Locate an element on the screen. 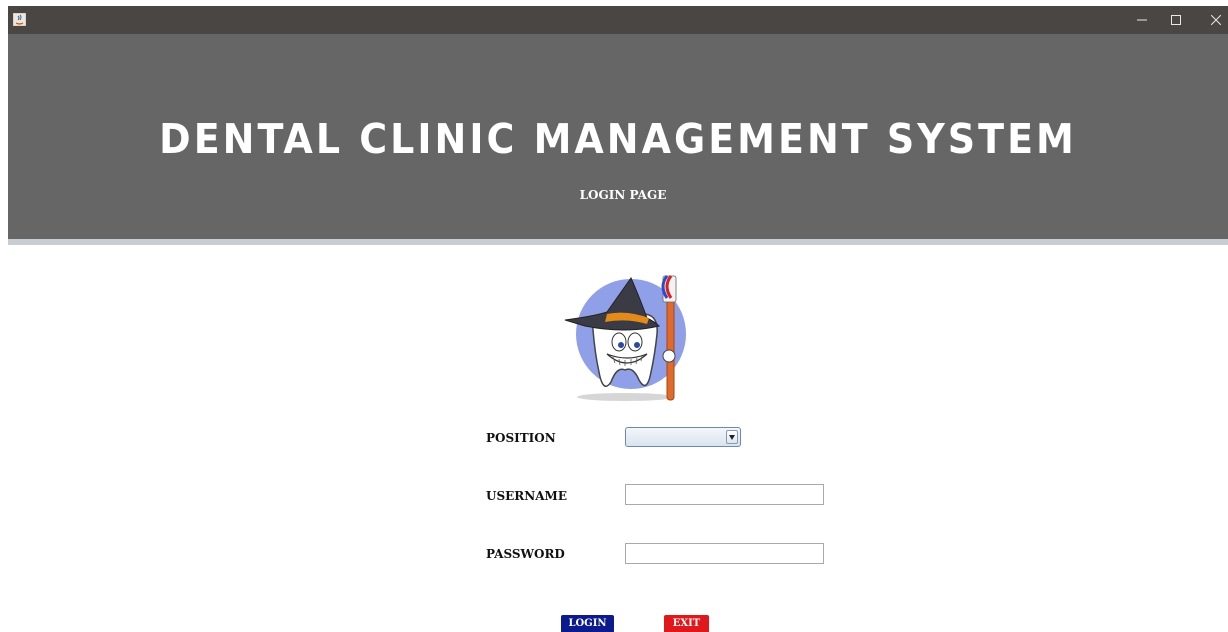 The width and height of the screenshot is (1228, 632). chevron-down-icon is located at coordinates (732, 437).